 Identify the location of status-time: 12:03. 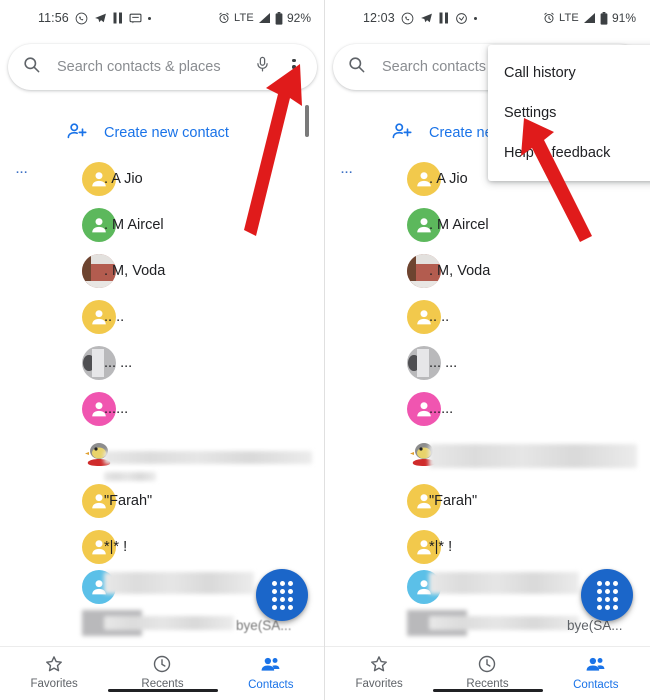
(379, 18).